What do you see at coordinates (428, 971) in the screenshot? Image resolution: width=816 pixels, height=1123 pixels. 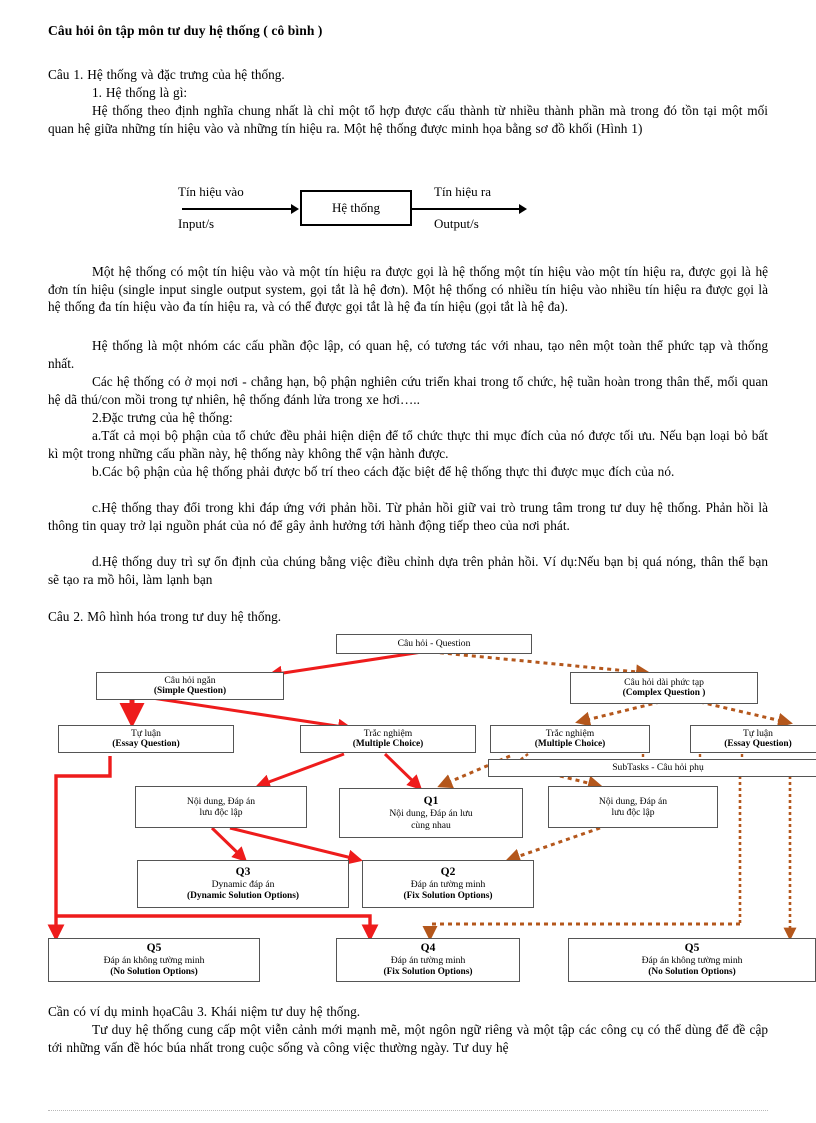 I see `flow-node-q4-line2: (Fix Solution Options)` at bounding box center [428, 971].